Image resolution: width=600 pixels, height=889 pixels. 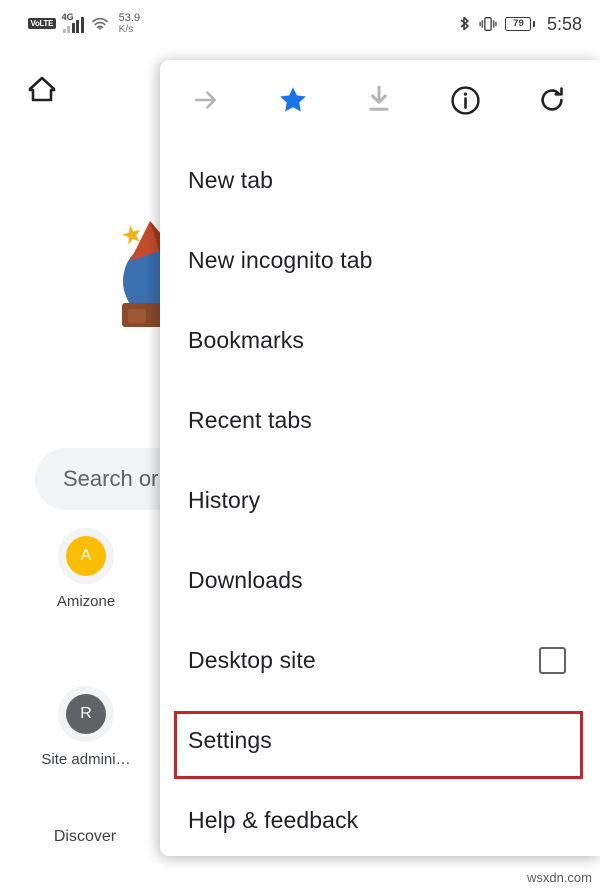 I want to click on desktop-site-checkbox, so click(x=552, y=660).